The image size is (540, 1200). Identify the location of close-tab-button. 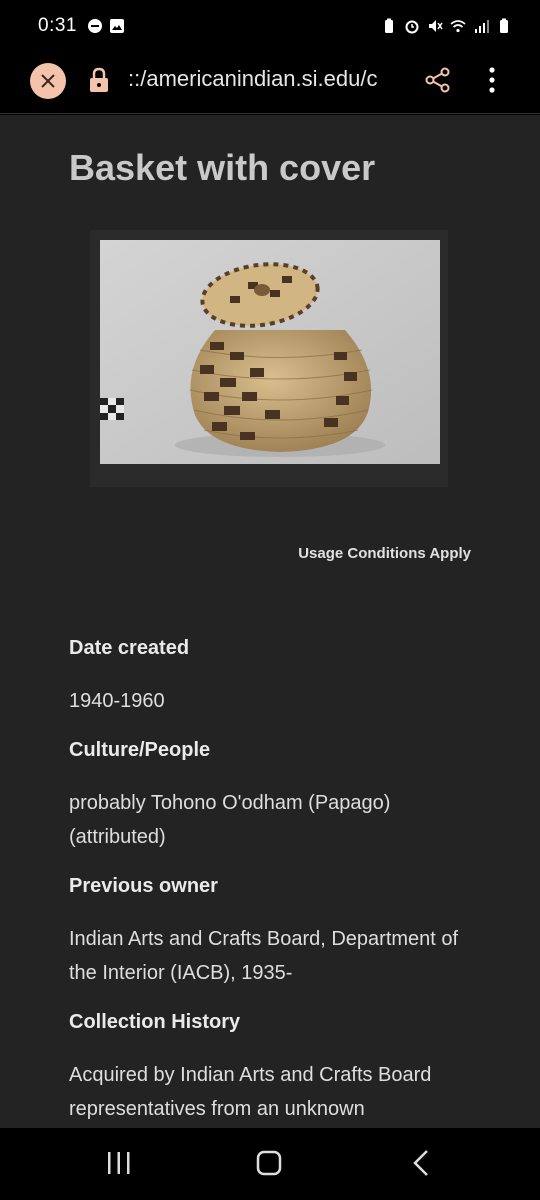
(48, 81).